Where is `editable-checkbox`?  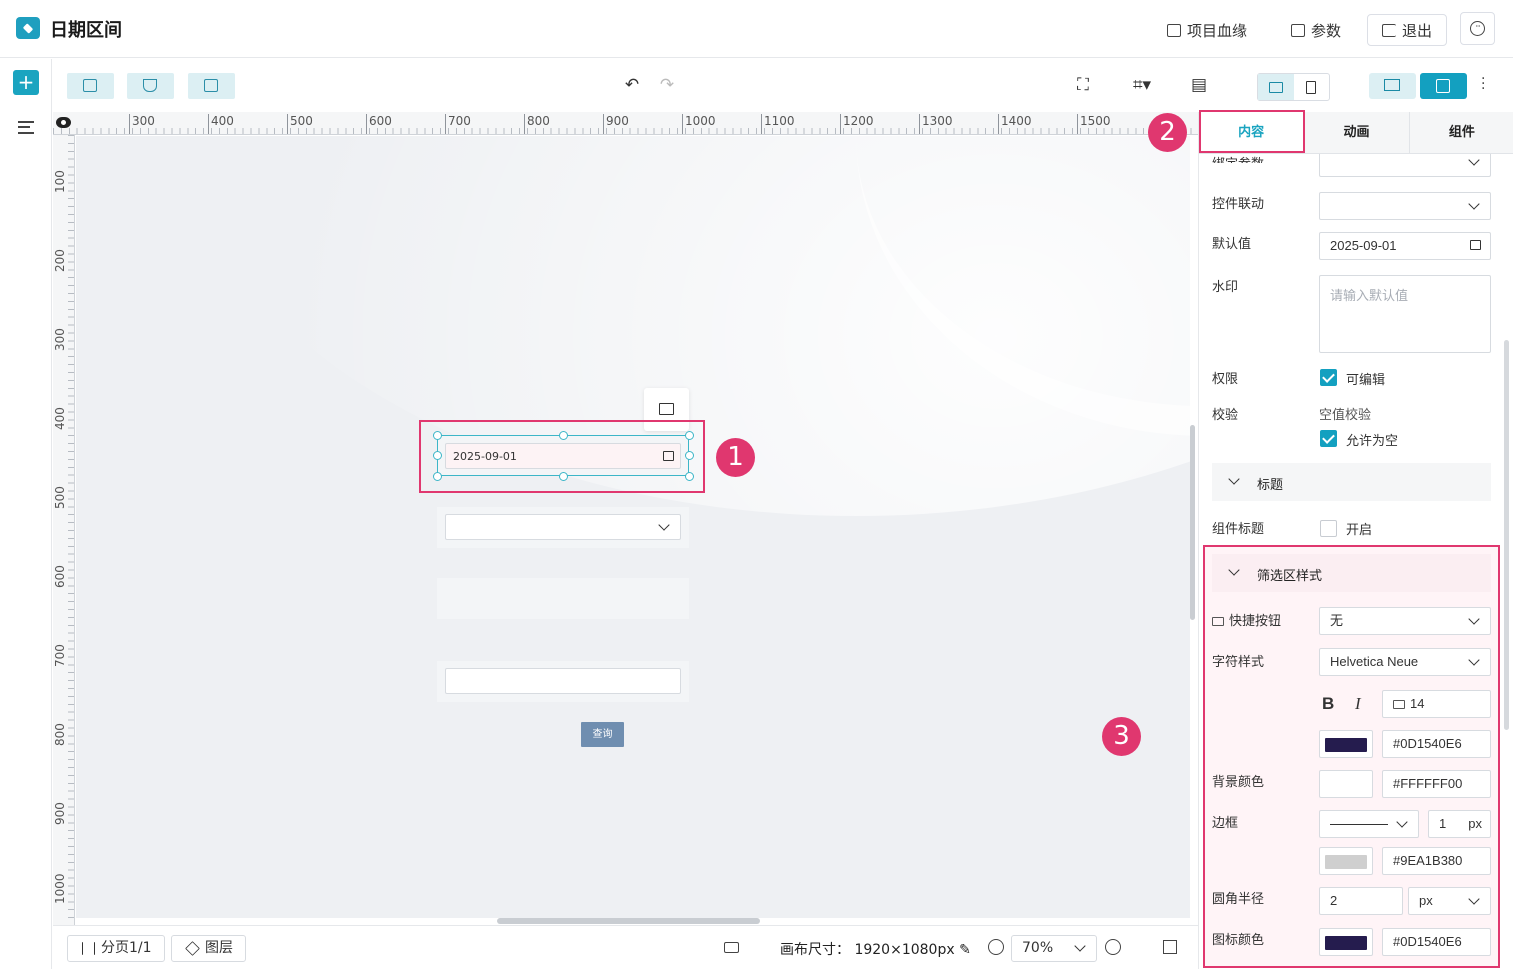 editable-checkbox is located at coordinates (1328, 377).